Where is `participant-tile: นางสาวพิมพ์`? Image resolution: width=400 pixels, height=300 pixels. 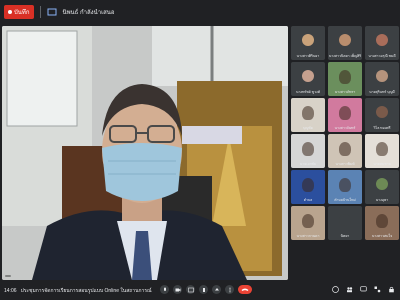
participant-tile: นางสาวพิมพ์ is located at coordinates (345, 151).